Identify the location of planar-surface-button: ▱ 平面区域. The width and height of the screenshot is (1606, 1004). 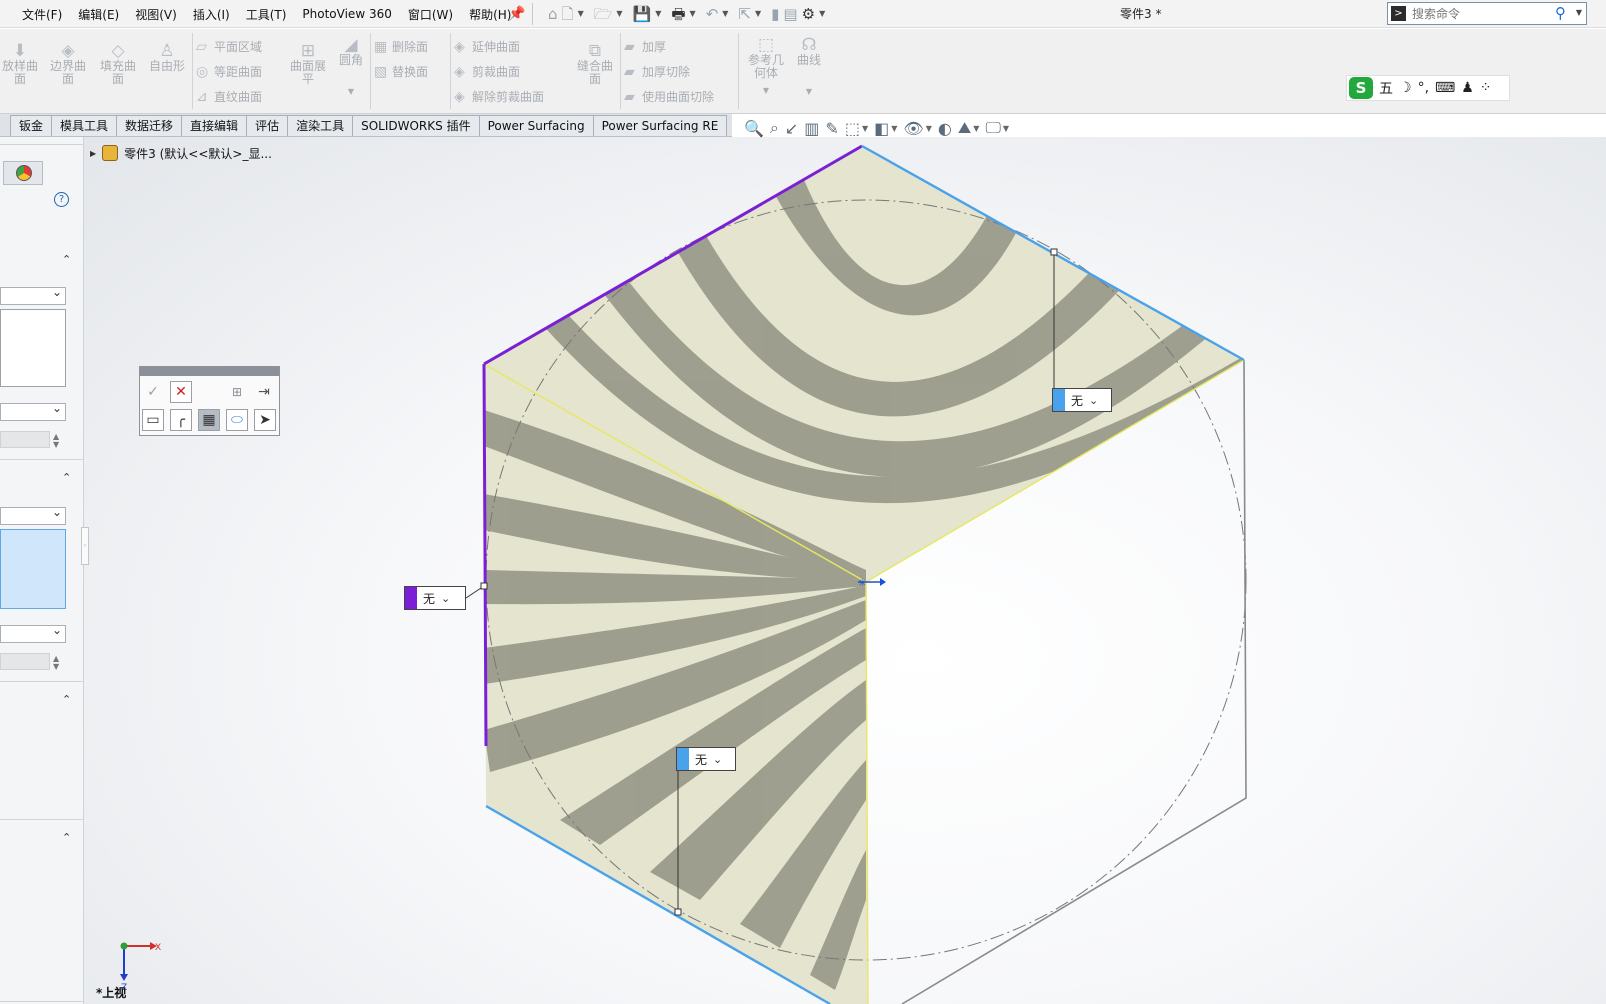
(229, 46).